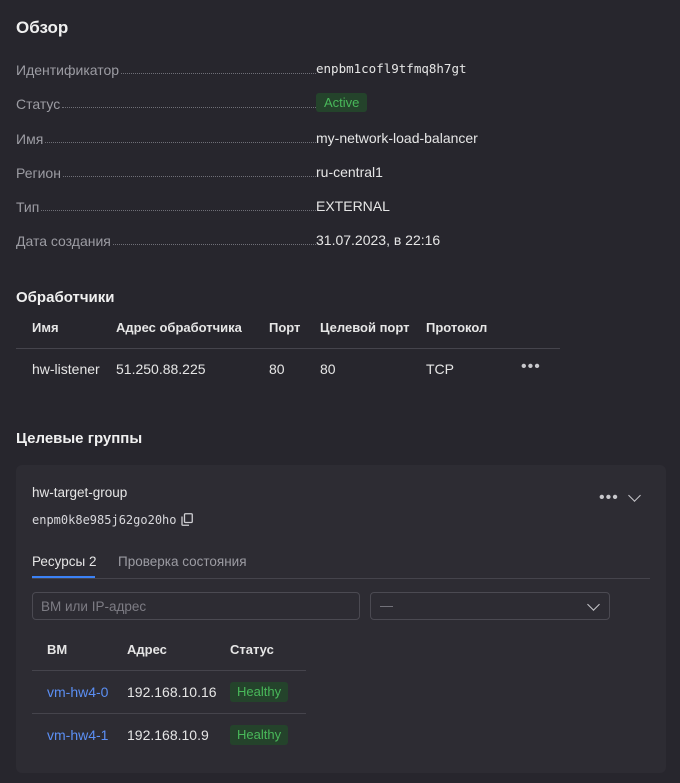 The width and height of the screenshot is (680, 783). Describe the element at coordinates (341, 578) in the screenshot. I see `tabs-divider` at that location.